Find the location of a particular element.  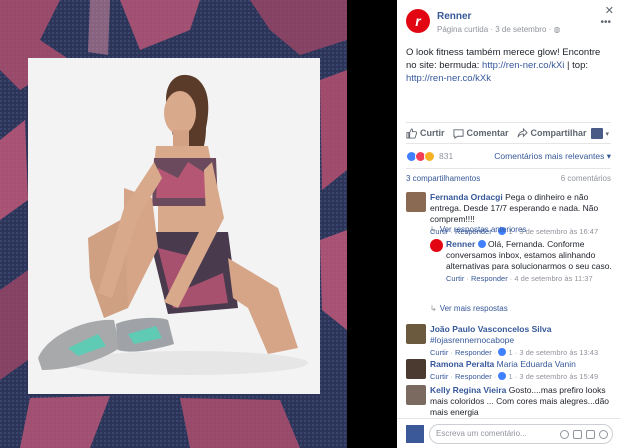

post-action-bar: Curtir Comentar Compartilhar ▾ is located at coordinates (508, 133).